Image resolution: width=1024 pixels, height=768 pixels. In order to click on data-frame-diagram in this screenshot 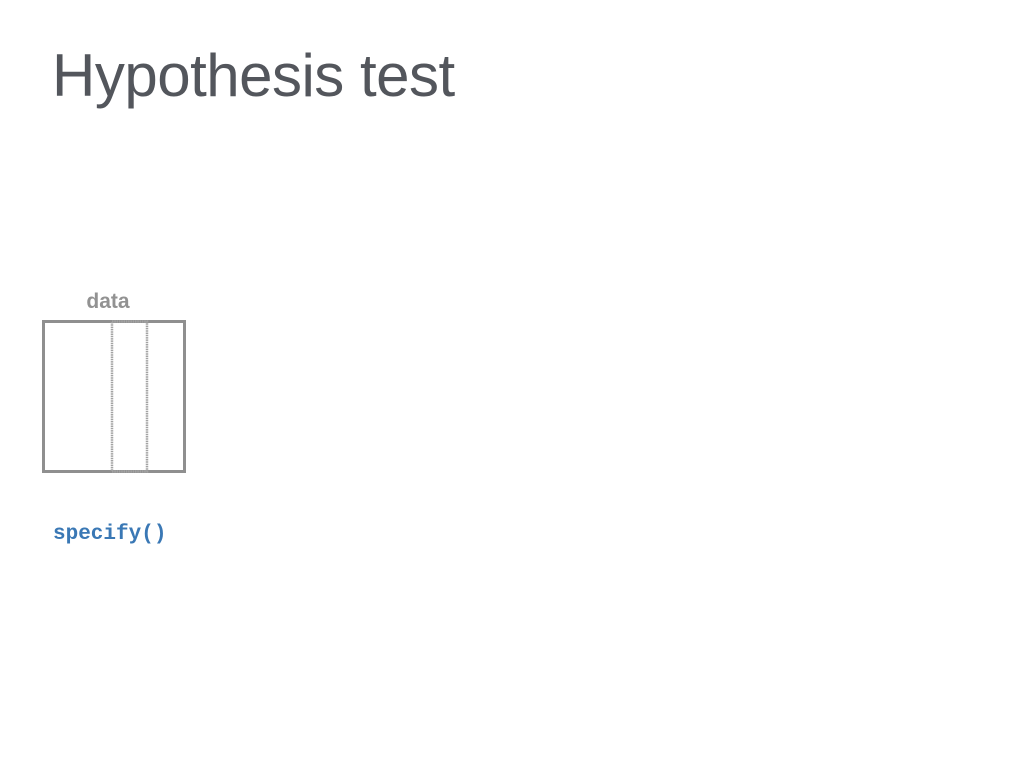, I will do `click(114, 396)`.